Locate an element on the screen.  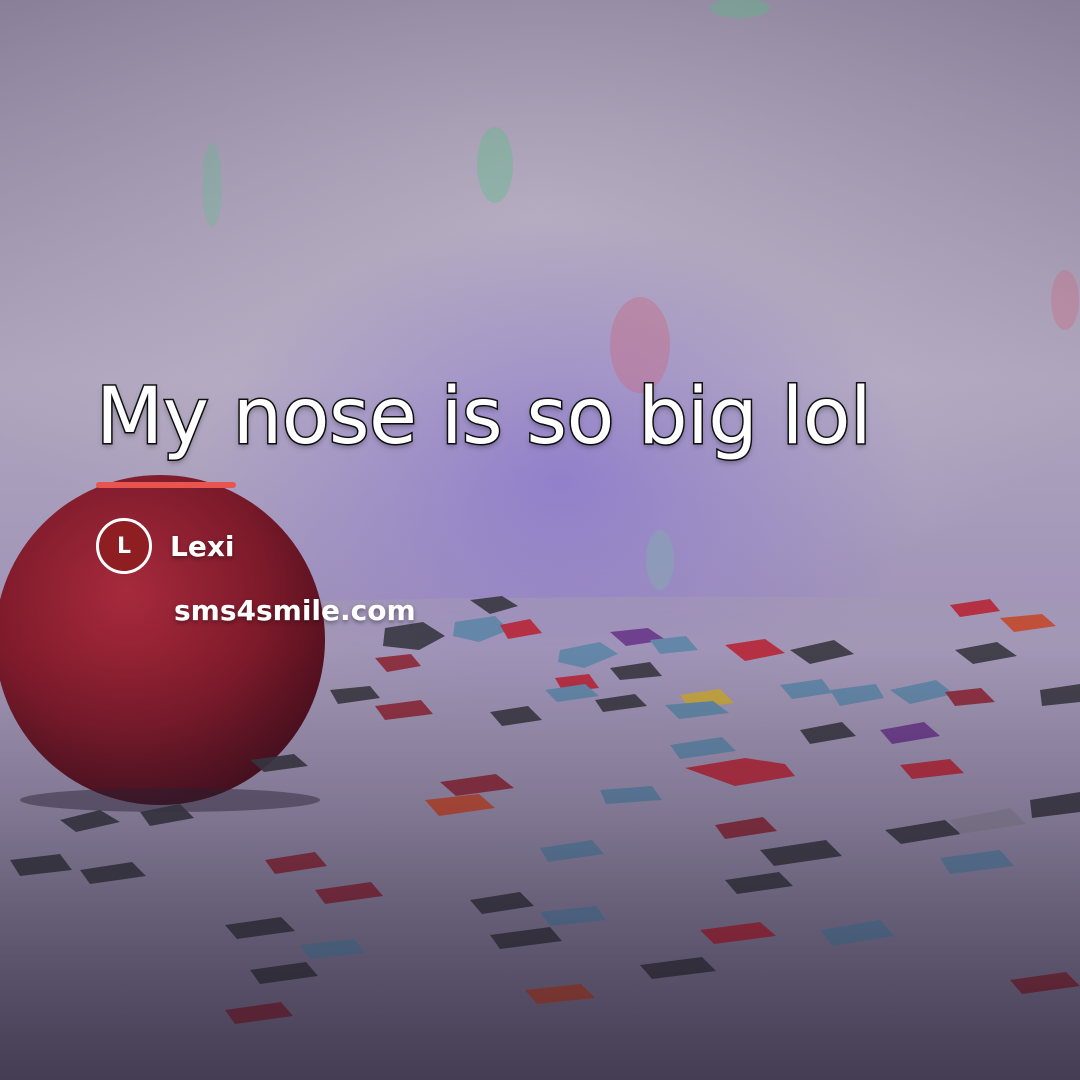
author-avatar: L is located at coordinates (124, 546).